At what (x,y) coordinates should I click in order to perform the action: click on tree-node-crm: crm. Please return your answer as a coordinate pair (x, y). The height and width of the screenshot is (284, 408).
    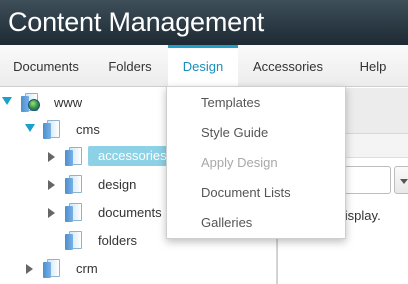
    Looking at the image, I should click on (138, 269).